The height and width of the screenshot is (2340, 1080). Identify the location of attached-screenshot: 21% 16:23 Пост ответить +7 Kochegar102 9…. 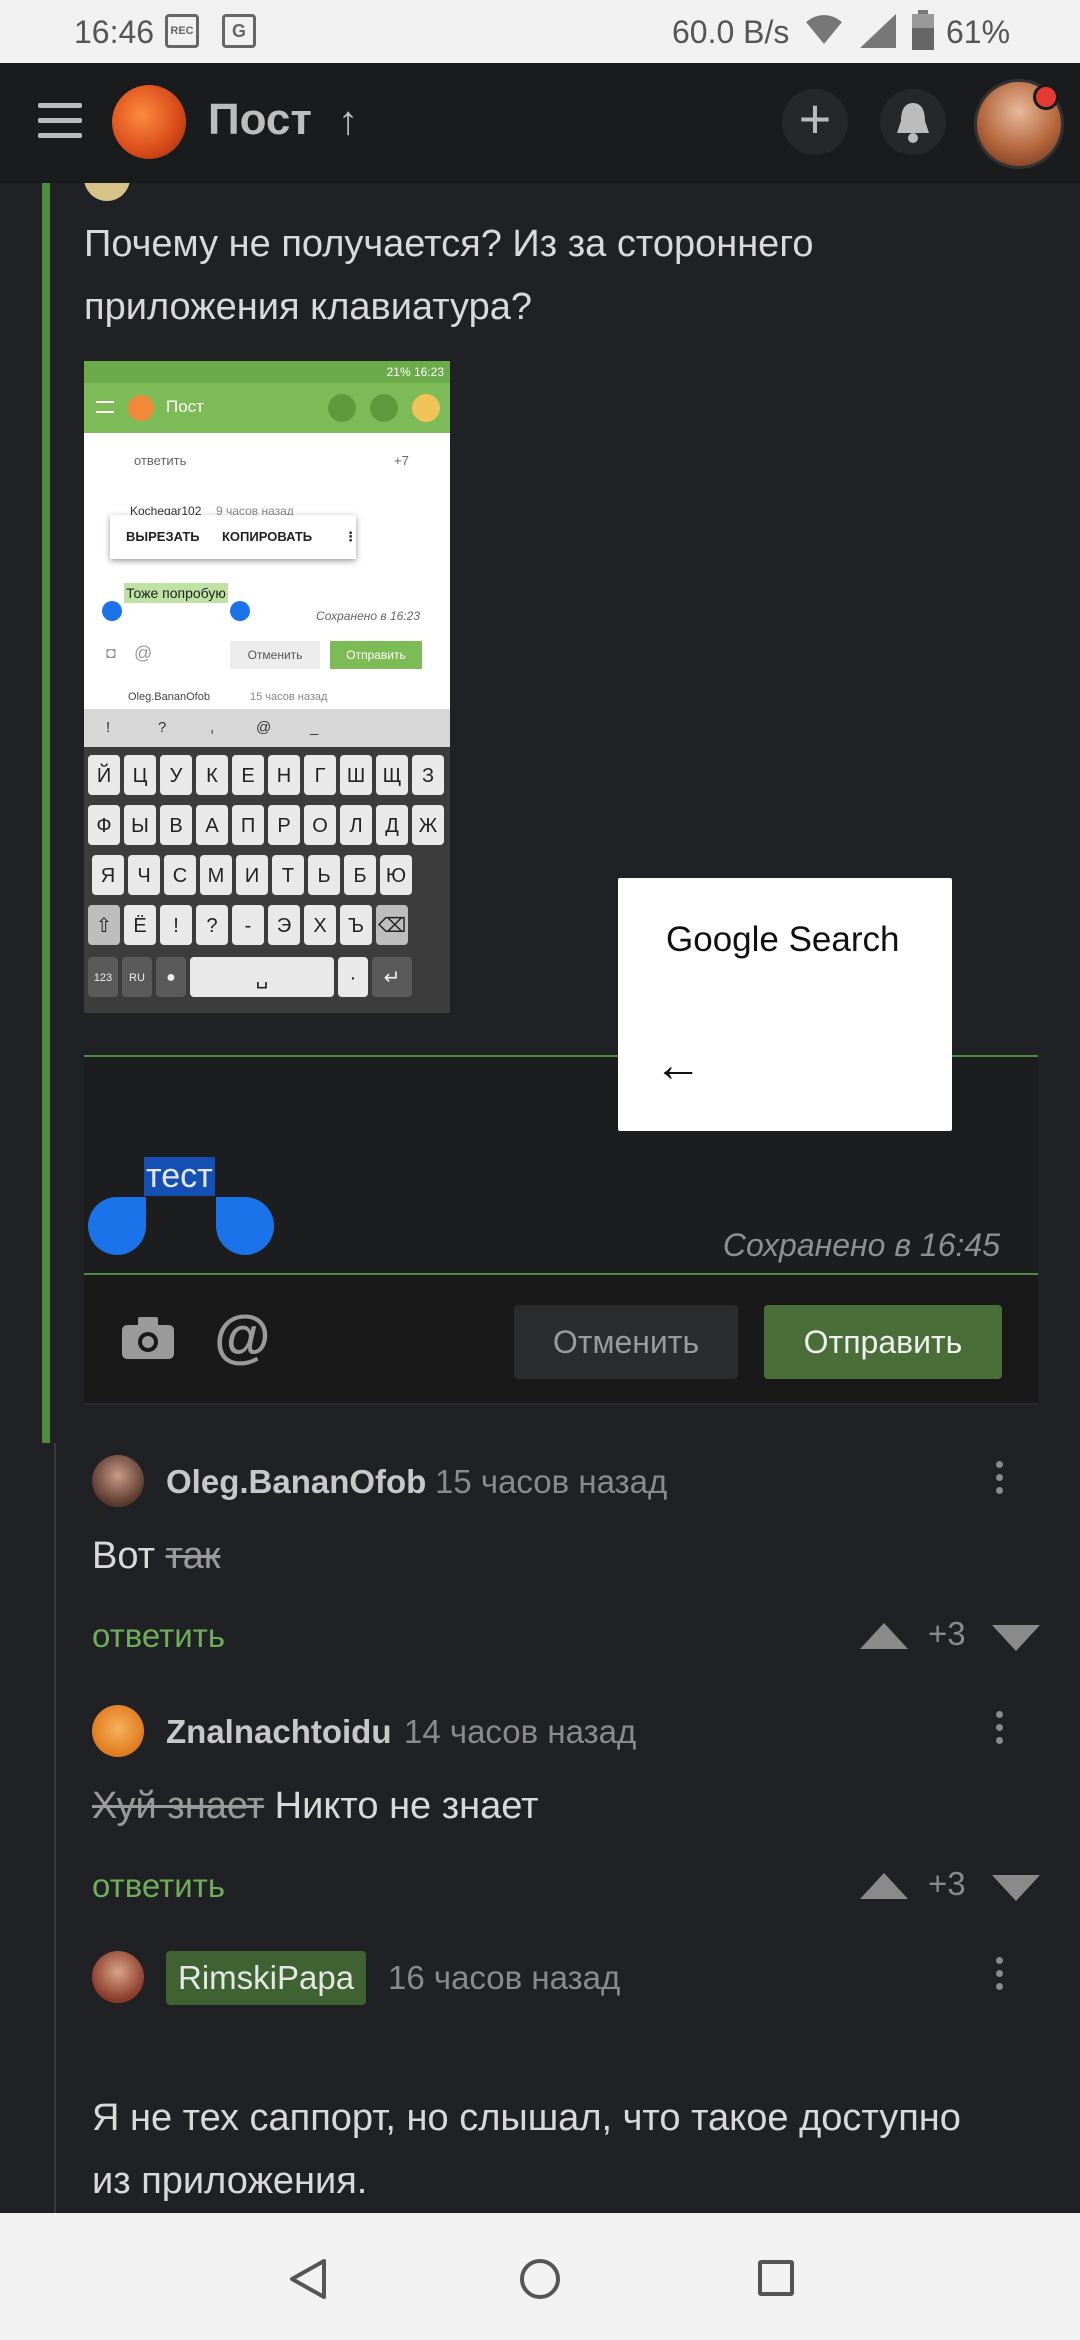
(267, 687).